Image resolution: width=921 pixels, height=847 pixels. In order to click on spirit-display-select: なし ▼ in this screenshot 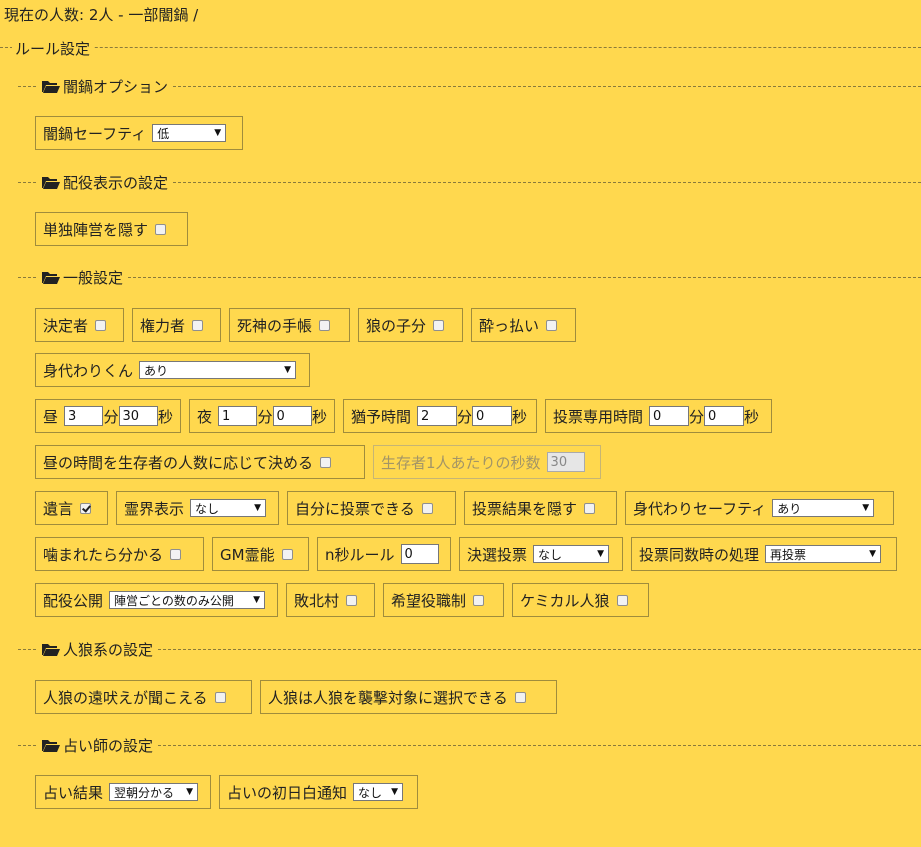, I will do `click(228, 508)`.